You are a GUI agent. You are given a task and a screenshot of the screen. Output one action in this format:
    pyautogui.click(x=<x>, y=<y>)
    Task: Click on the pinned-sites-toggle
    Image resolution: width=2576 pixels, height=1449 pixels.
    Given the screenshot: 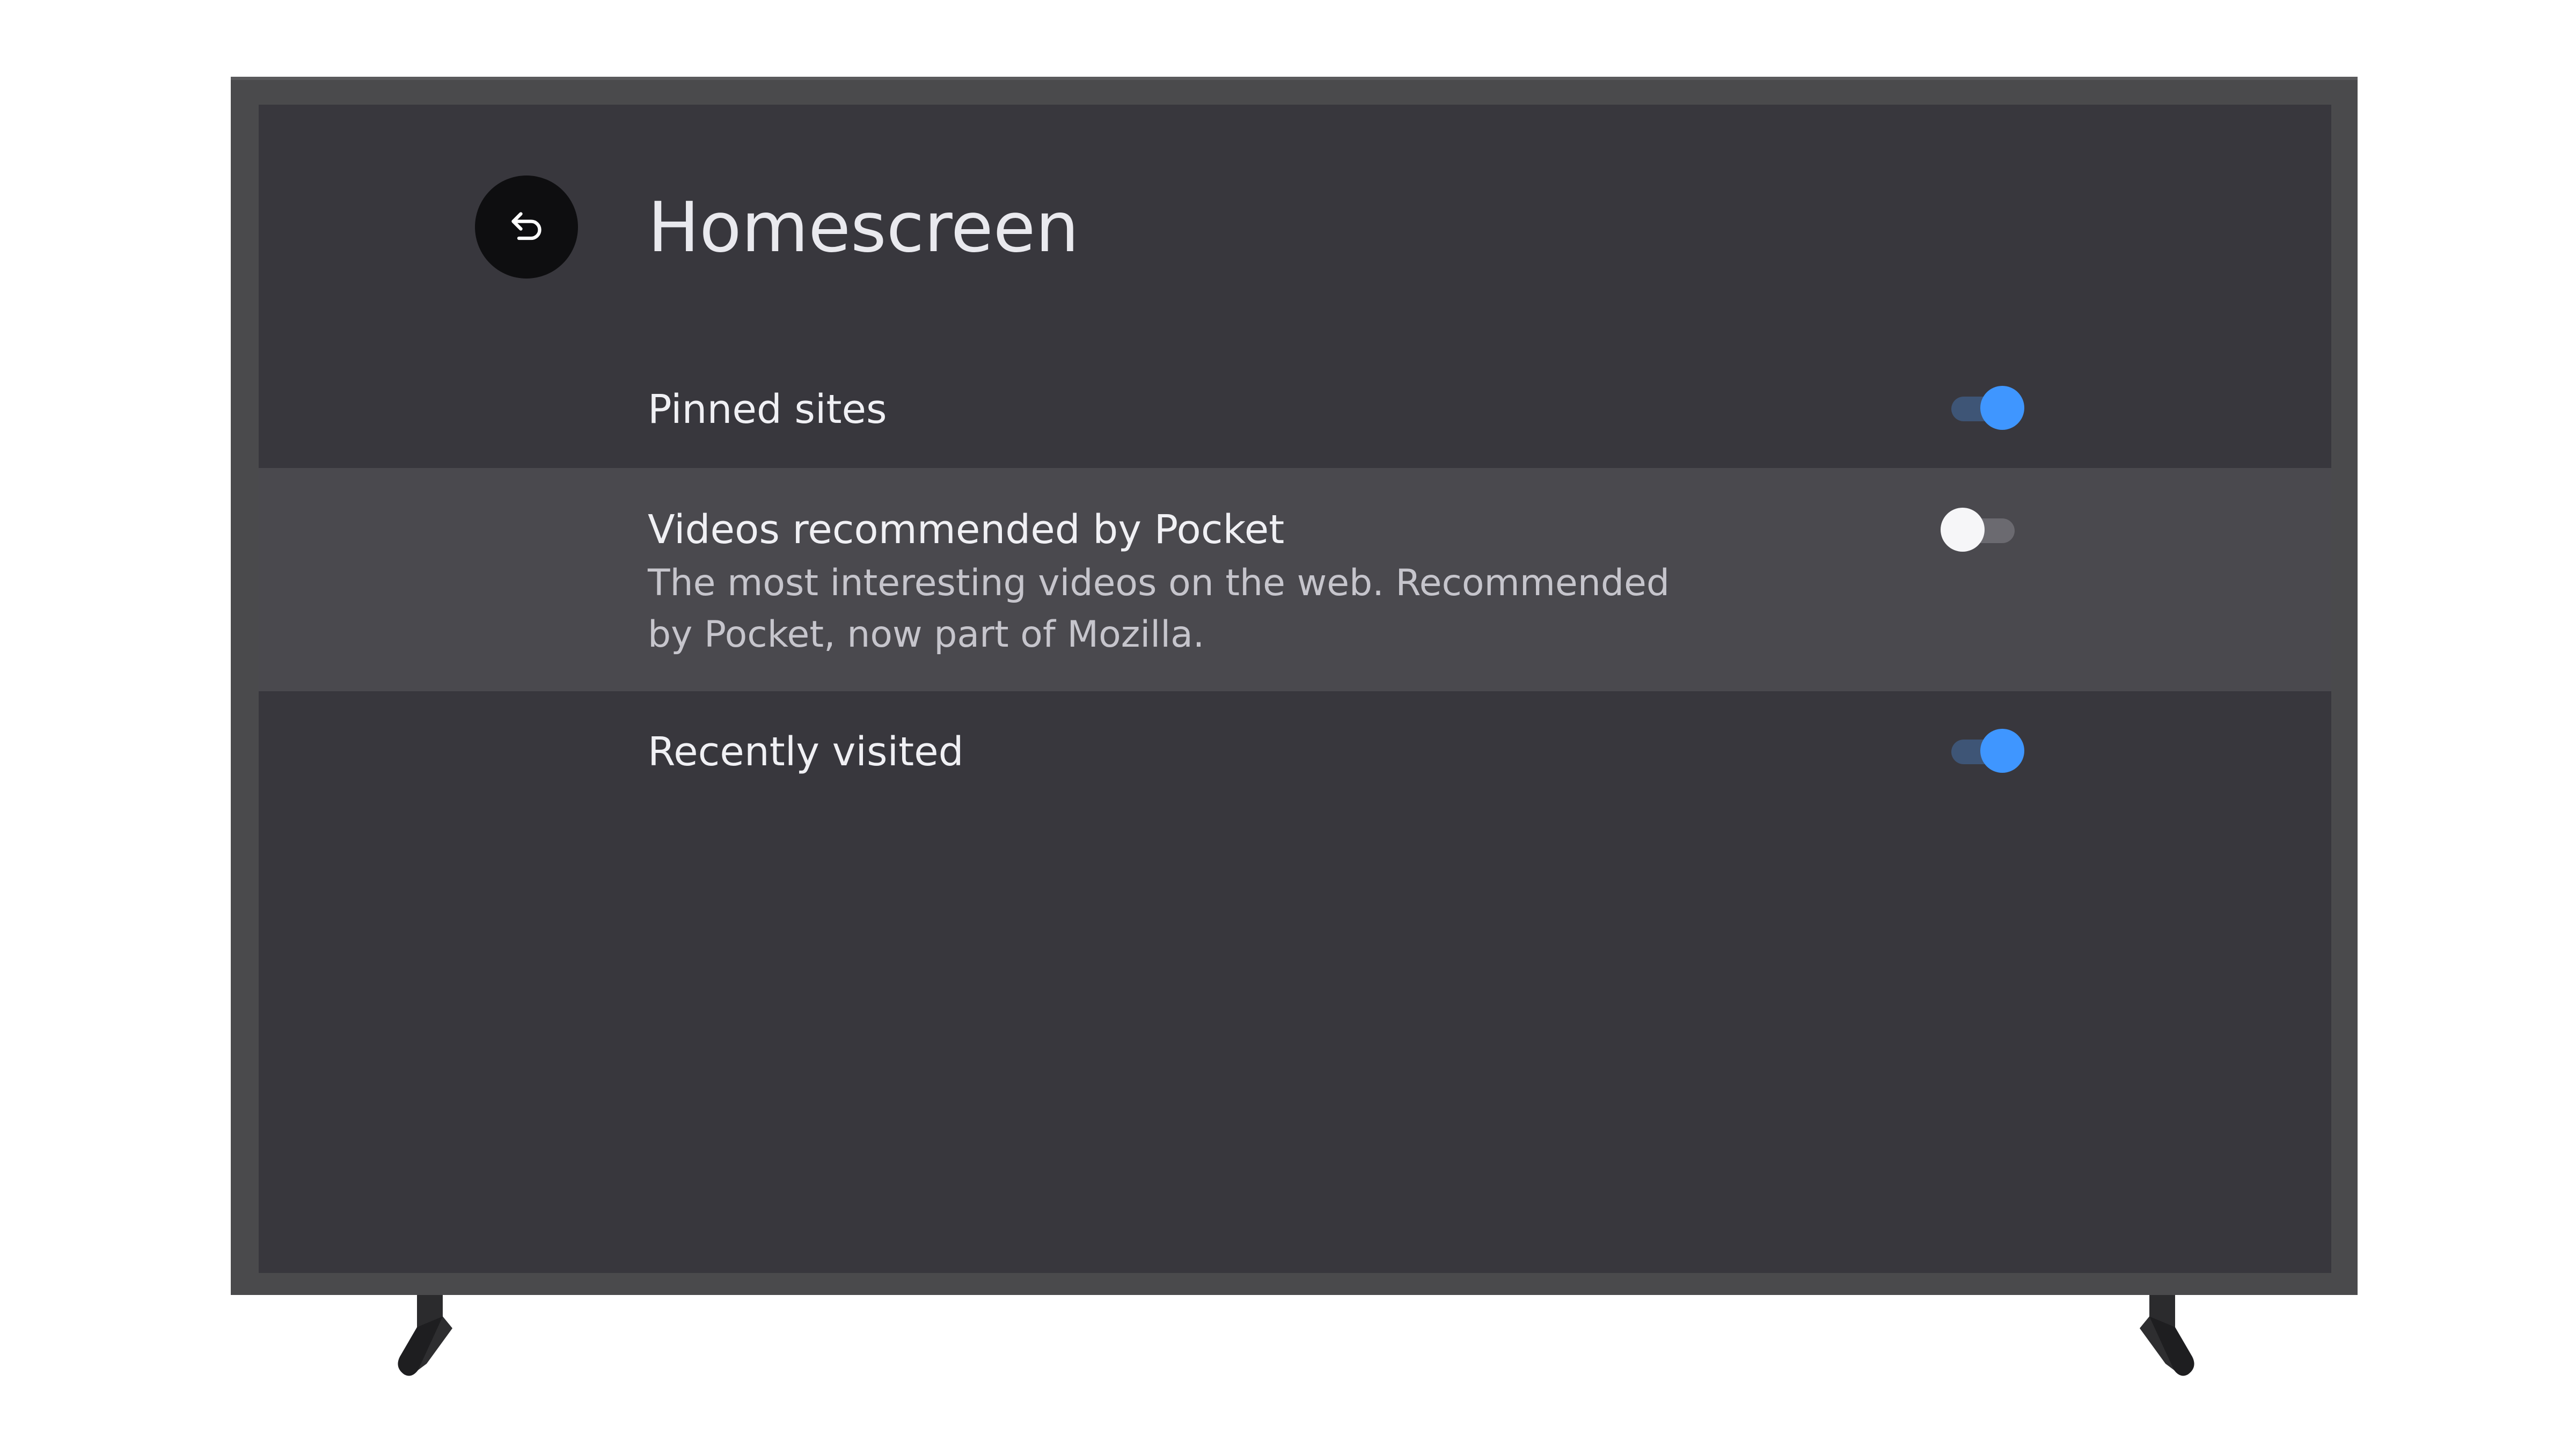 What is the action you would take?
    pyautogui.click(x=1987, y=408)
    